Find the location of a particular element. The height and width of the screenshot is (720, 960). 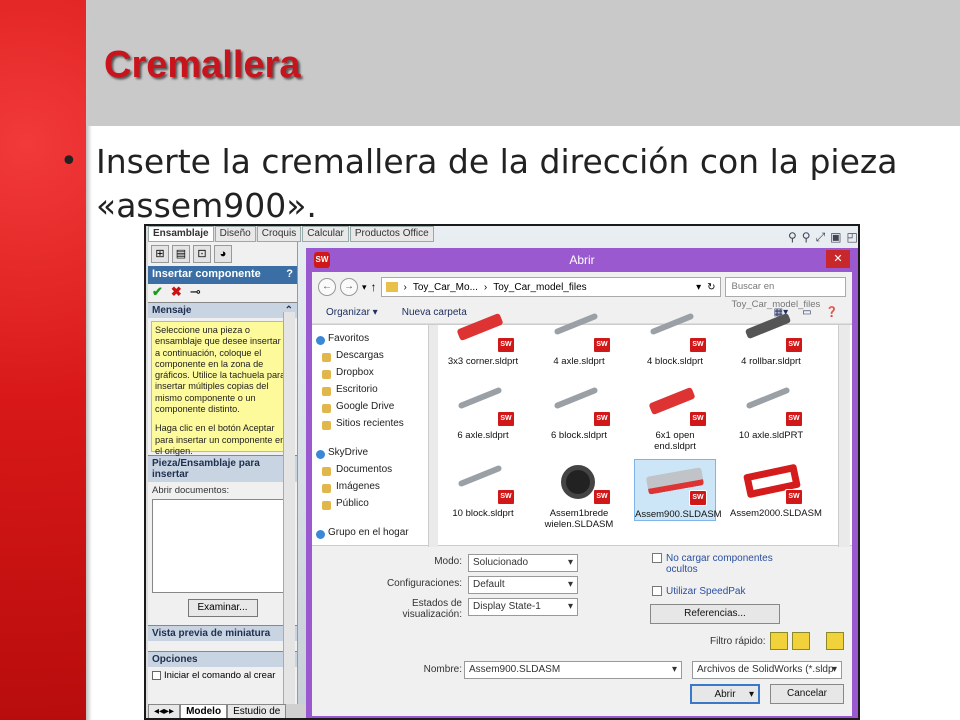

file-item: SW 4 axle.sldprt is located at coordinates (579, 337).